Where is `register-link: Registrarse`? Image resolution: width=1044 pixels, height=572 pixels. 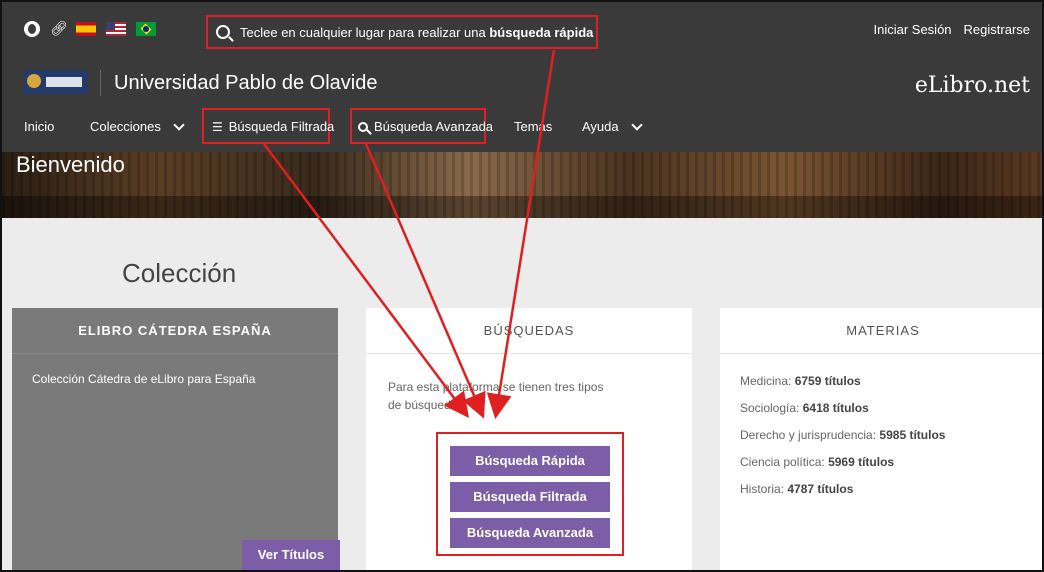
register-link: Registrarse is located at coordinates (997, 29).